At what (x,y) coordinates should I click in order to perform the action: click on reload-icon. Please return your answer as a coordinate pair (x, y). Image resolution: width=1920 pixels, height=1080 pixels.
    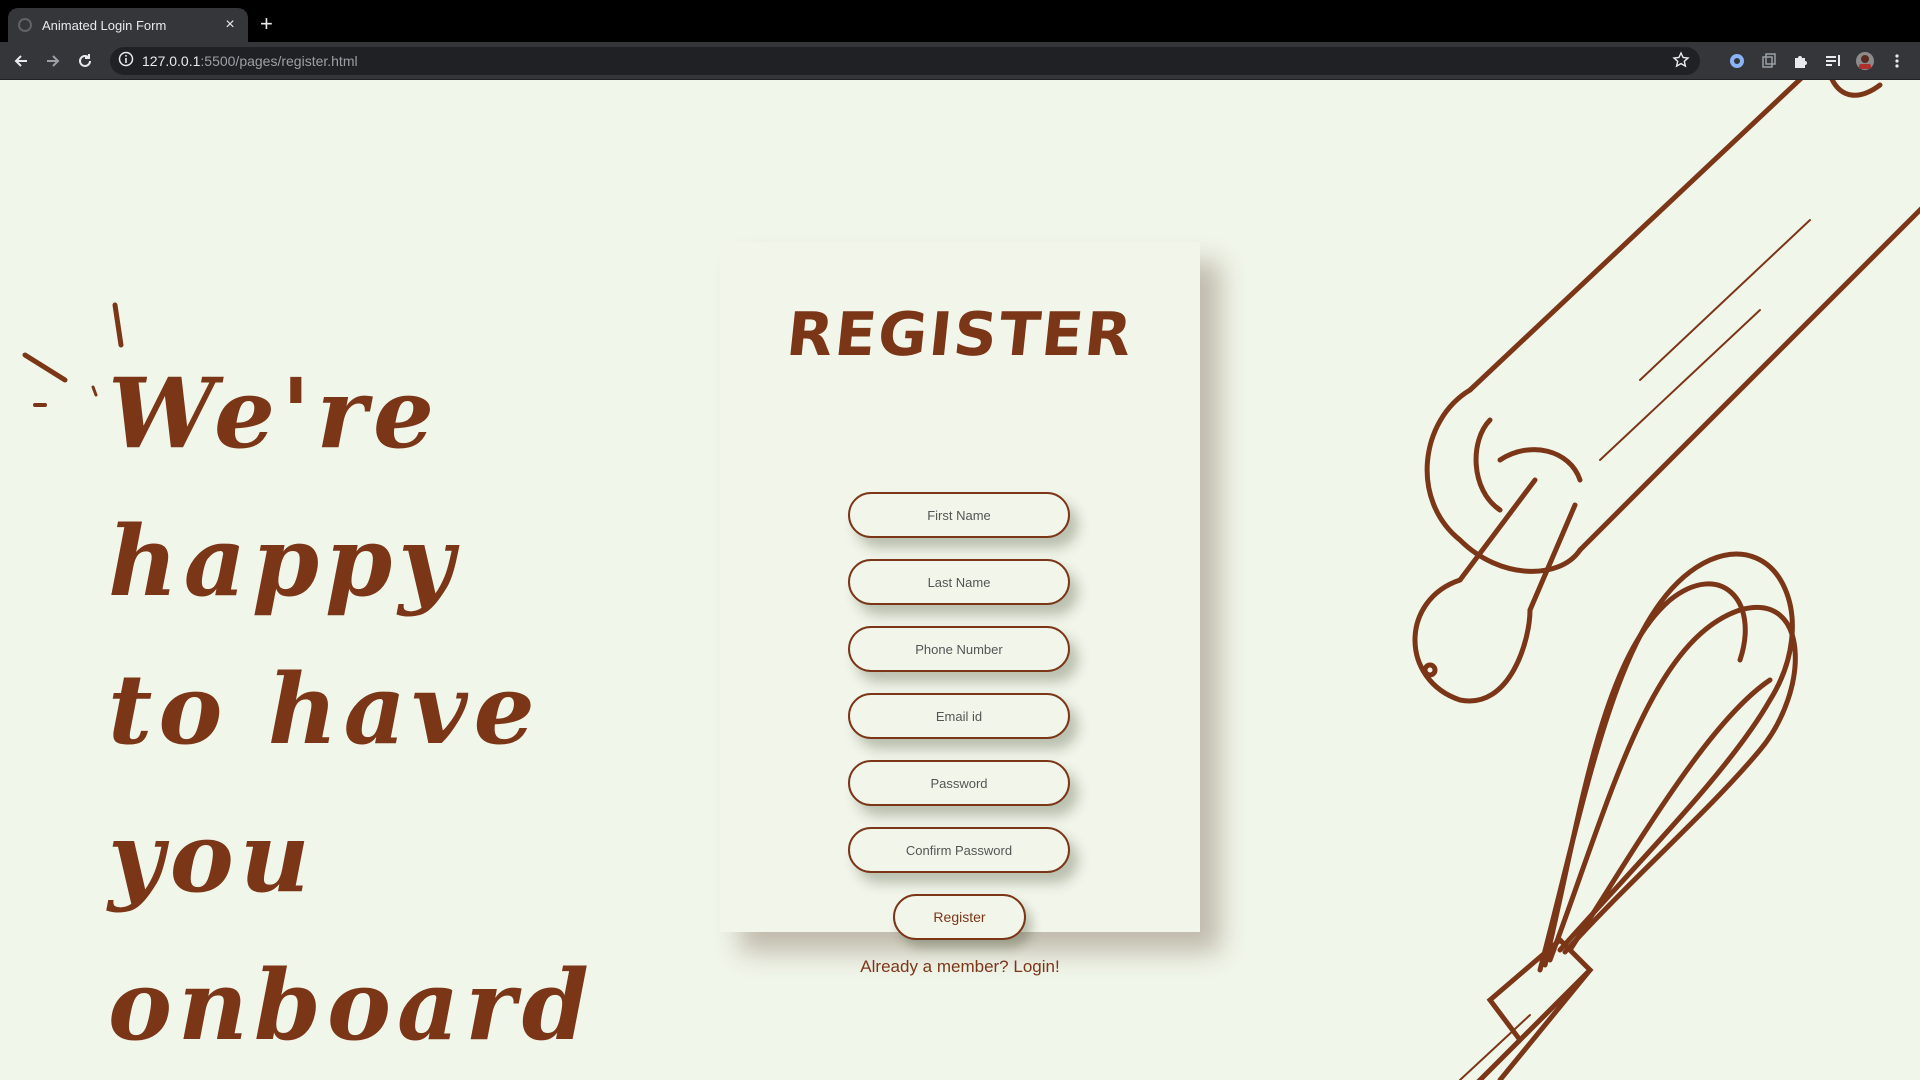
    Looking at the image, I should click on (85, 61).